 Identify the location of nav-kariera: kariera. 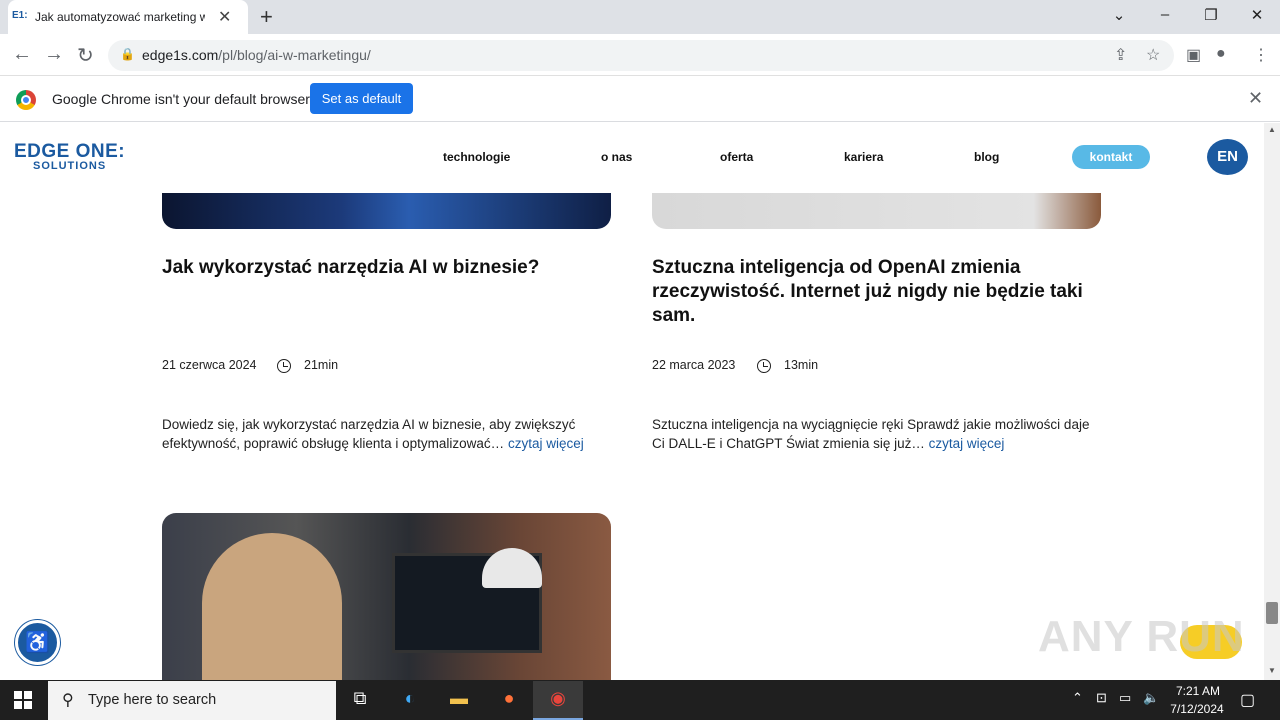
(863, 157).